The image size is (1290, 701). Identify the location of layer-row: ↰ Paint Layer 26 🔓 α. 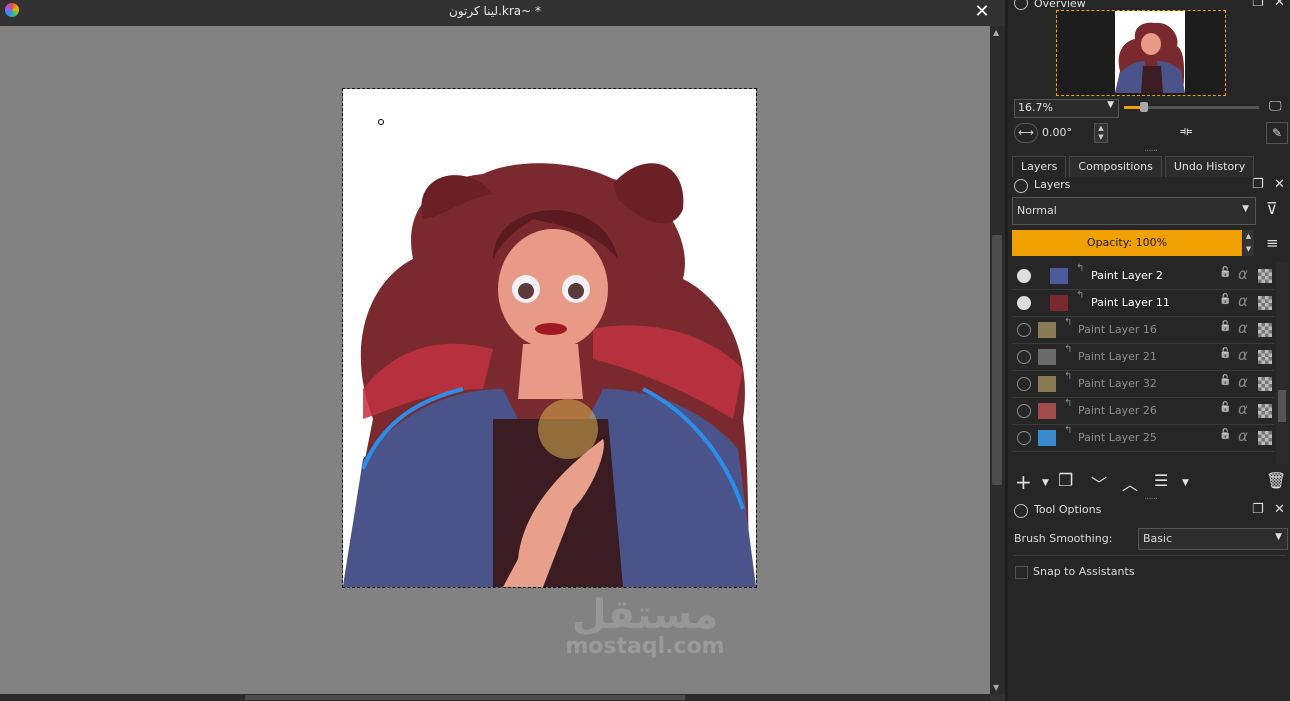
(1143, 411).